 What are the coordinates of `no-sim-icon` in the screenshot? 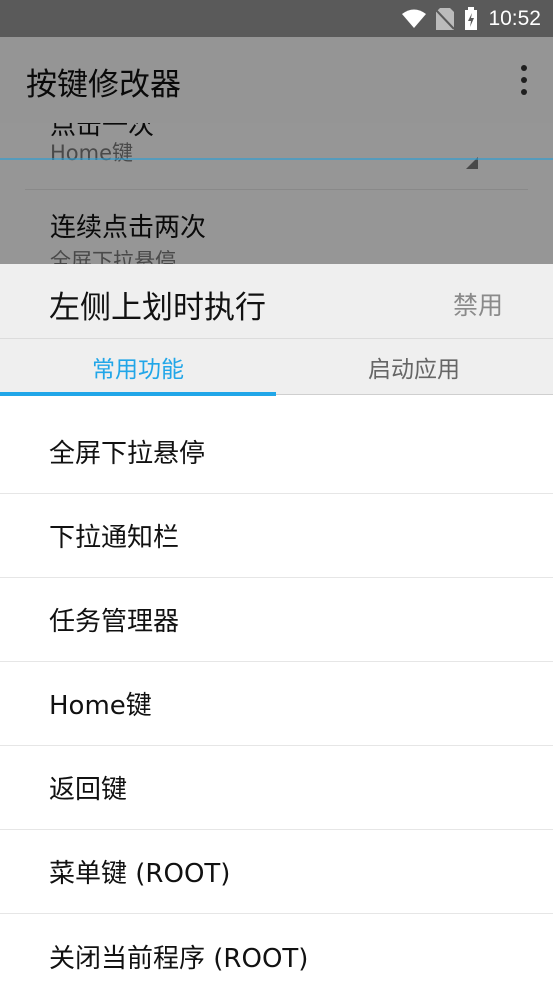 It's located at (445, 18).